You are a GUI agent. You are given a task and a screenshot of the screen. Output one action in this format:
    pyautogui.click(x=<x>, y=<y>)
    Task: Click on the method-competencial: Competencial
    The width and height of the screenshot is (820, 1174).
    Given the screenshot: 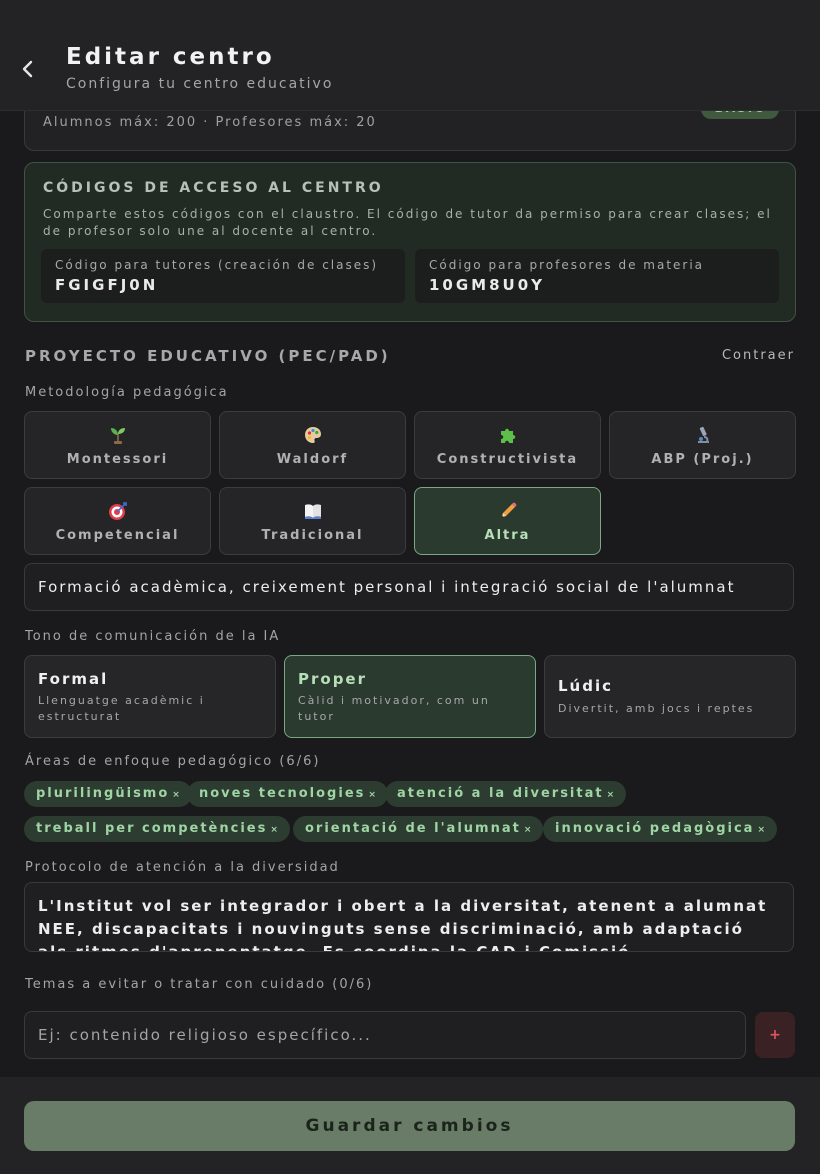 What is the action you would take?
    pyautogui.click(x=117, y=521)
    